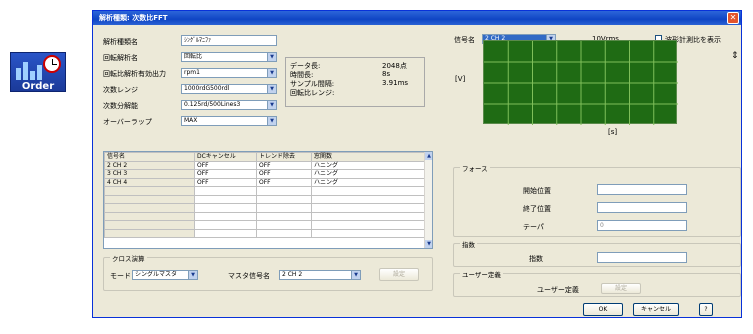 The image size is (753, 334). I want to click on rotation-analysis-value: 回転比, so click(193, 56).